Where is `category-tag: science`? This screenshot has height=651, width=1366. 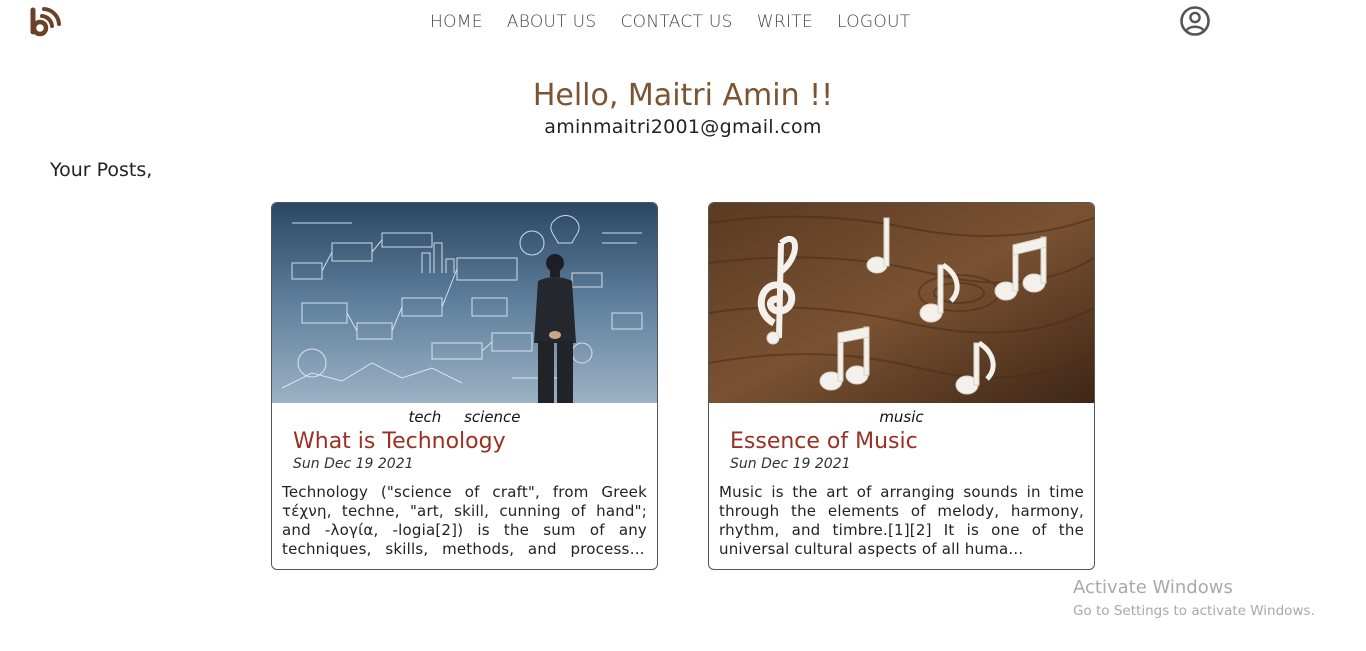 category-tag: science is located at coordinates (492, 417).